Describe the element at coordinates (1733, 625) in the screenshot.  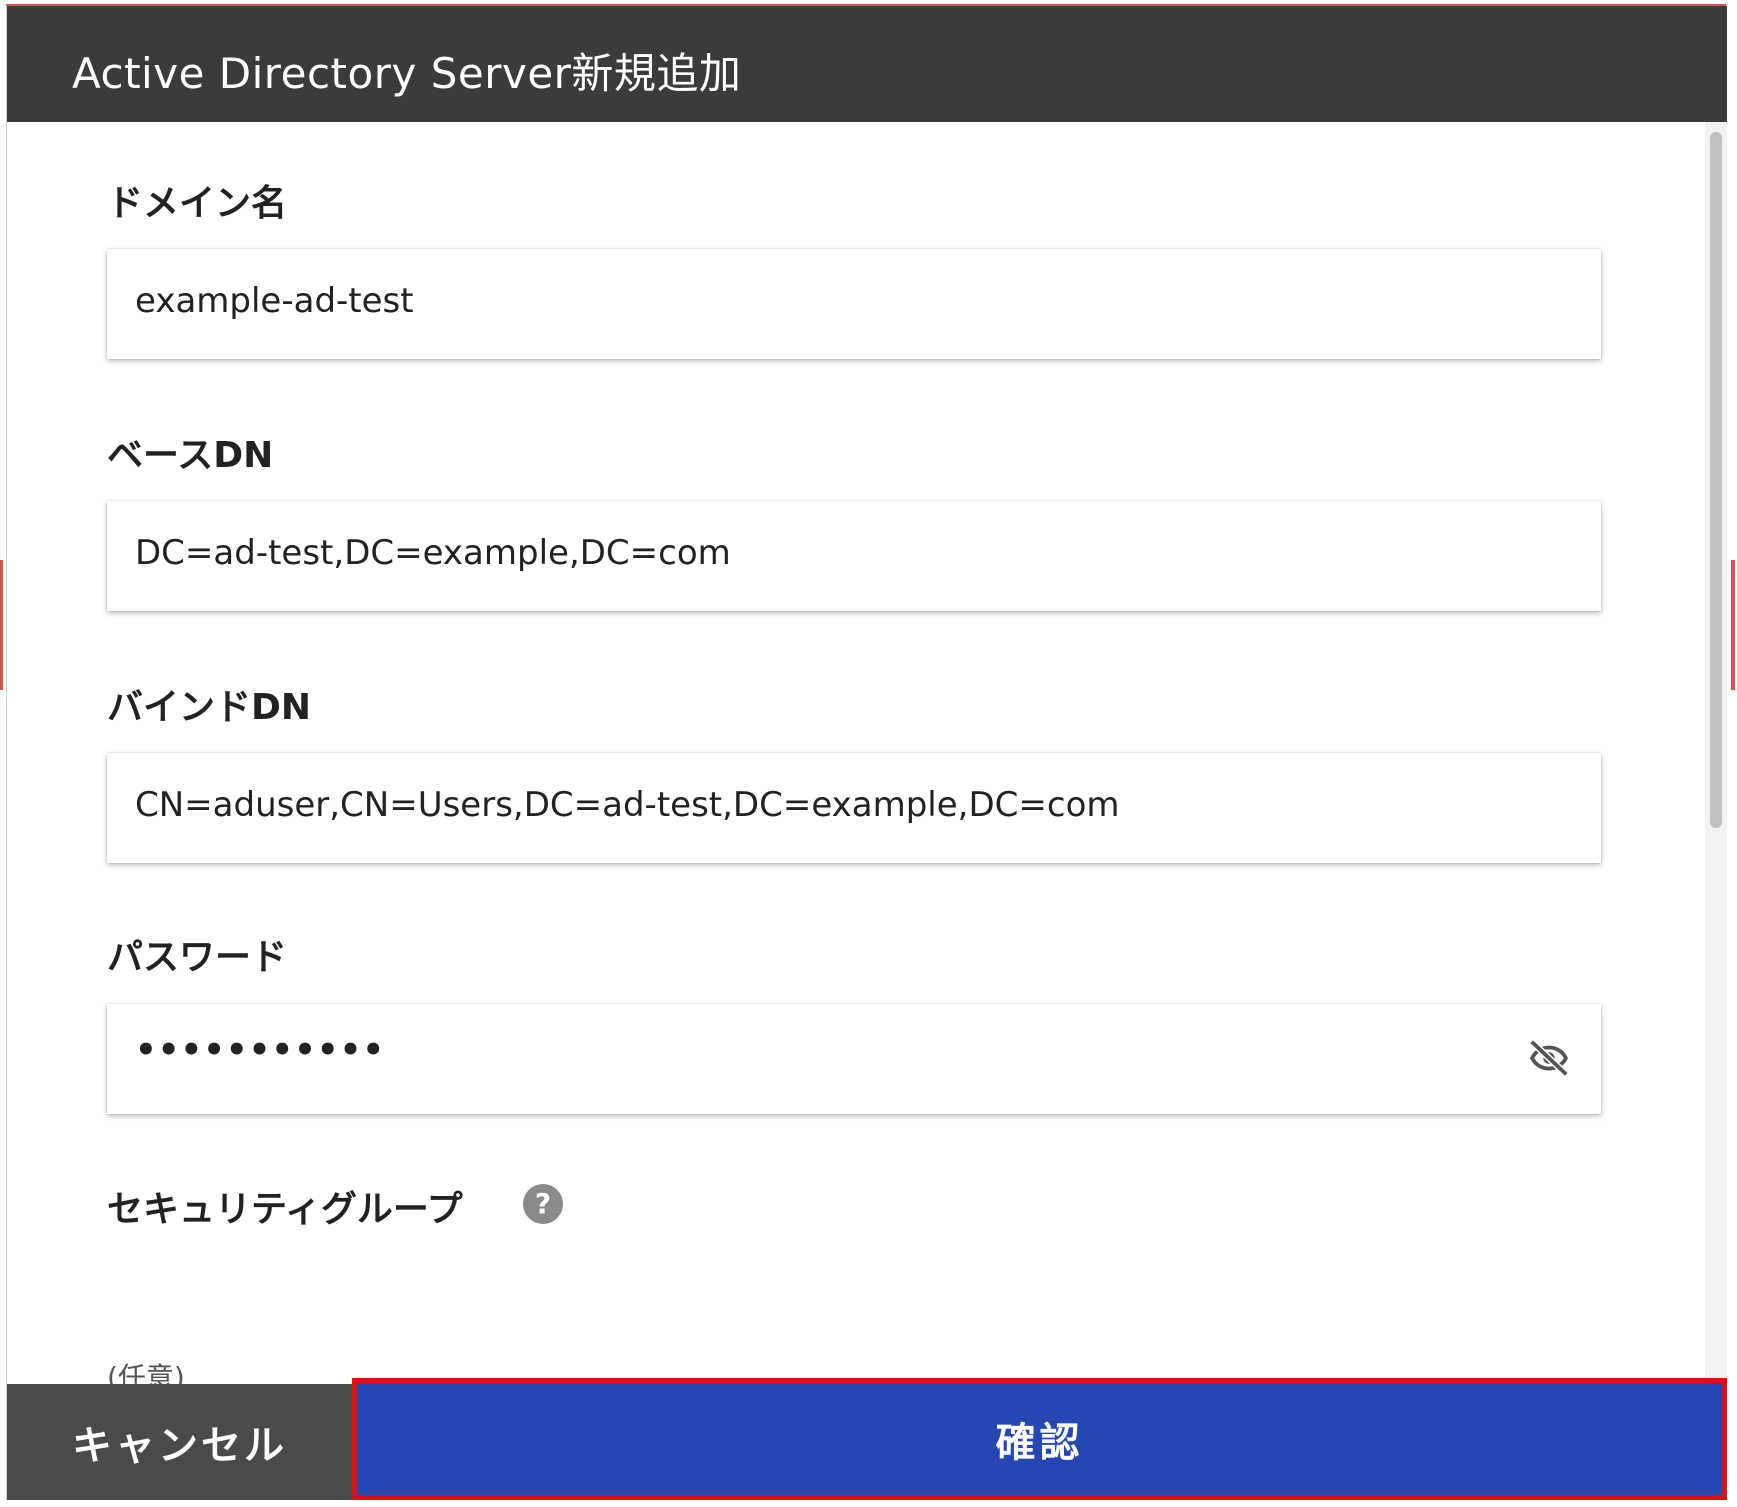
I see `background-accent-right` at that location.